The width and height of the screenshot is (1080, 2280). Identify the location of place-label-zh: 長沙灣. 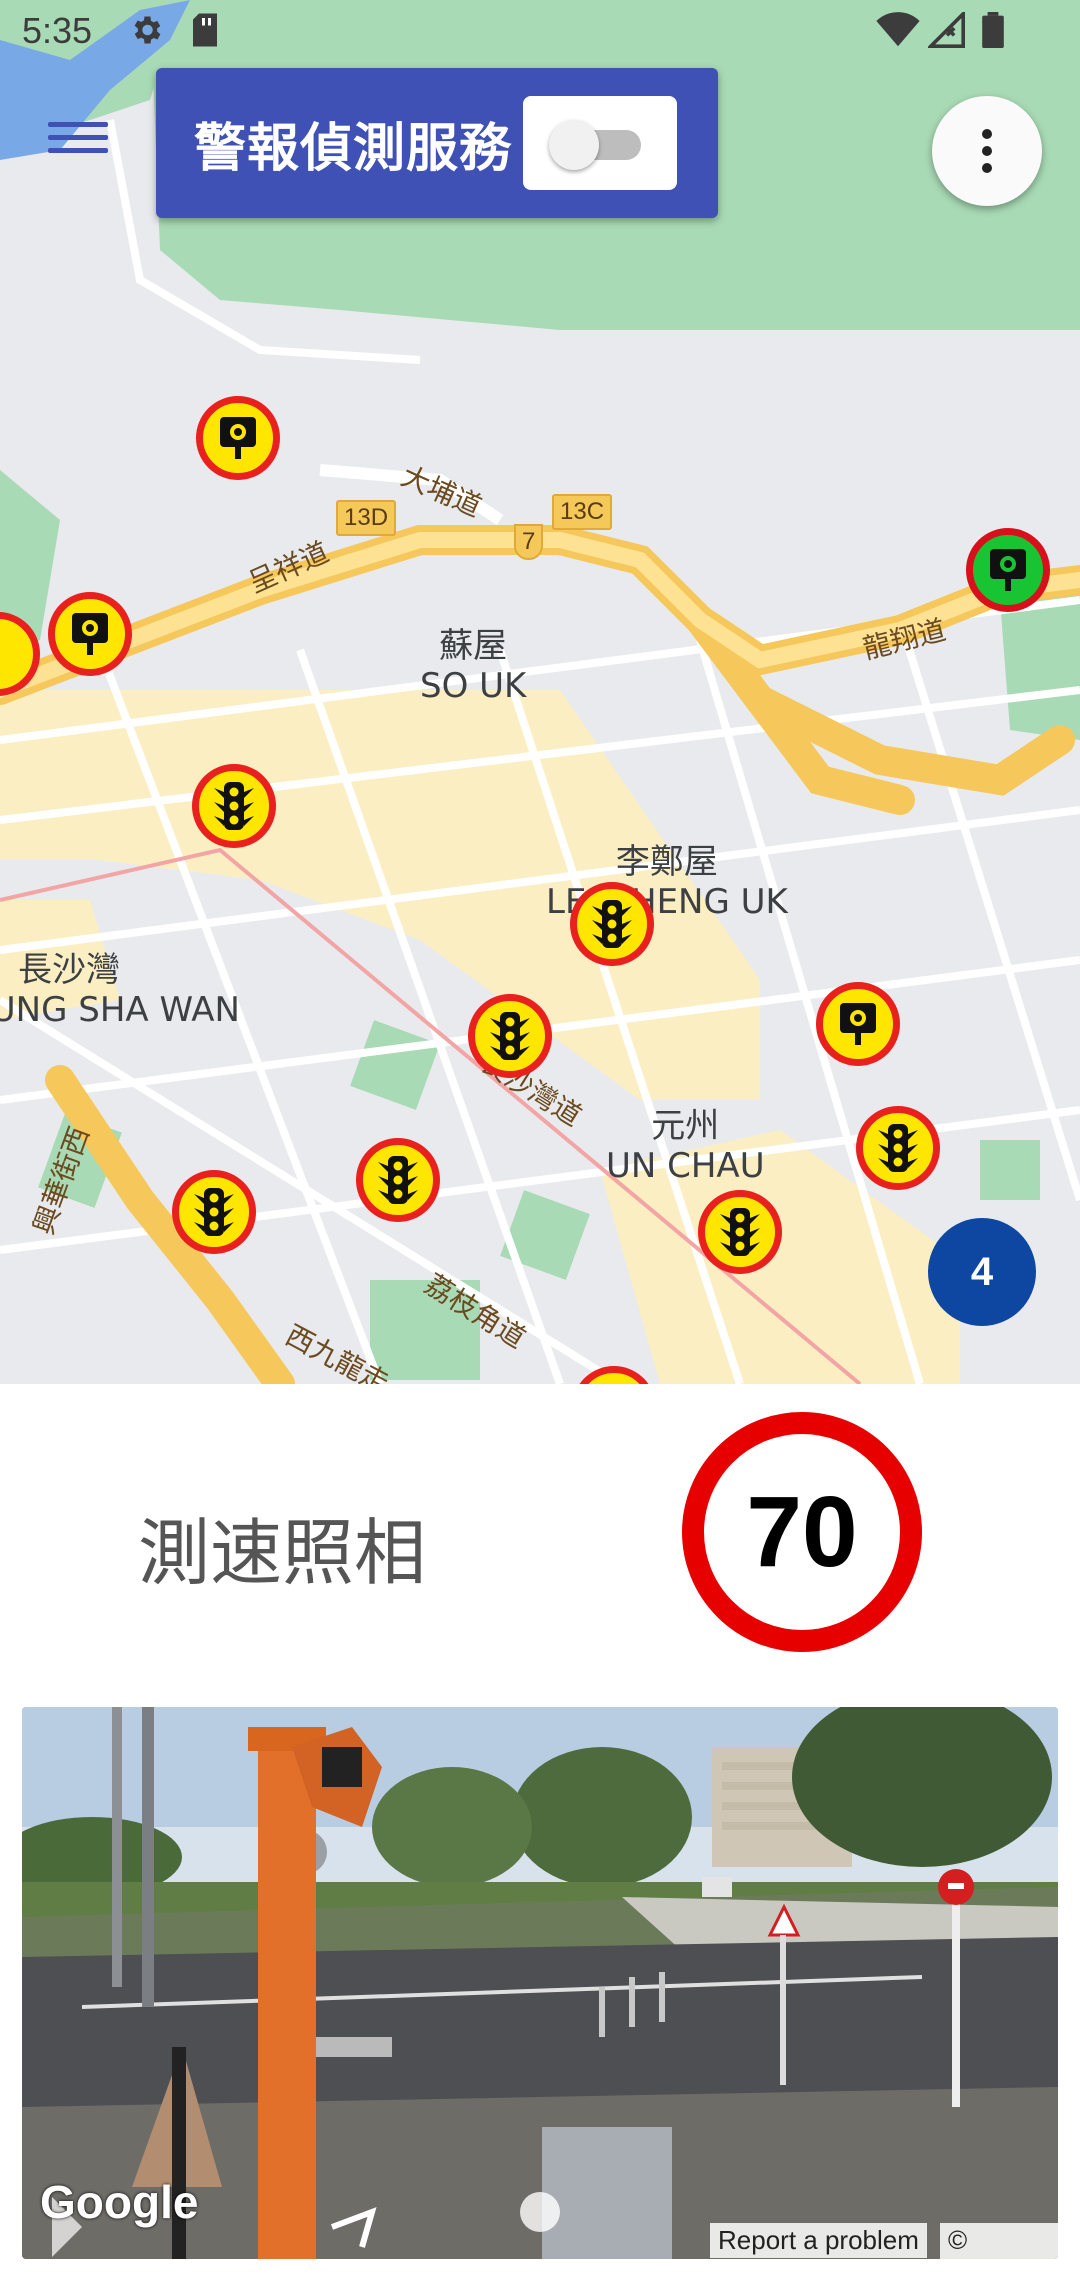
(69, 970).